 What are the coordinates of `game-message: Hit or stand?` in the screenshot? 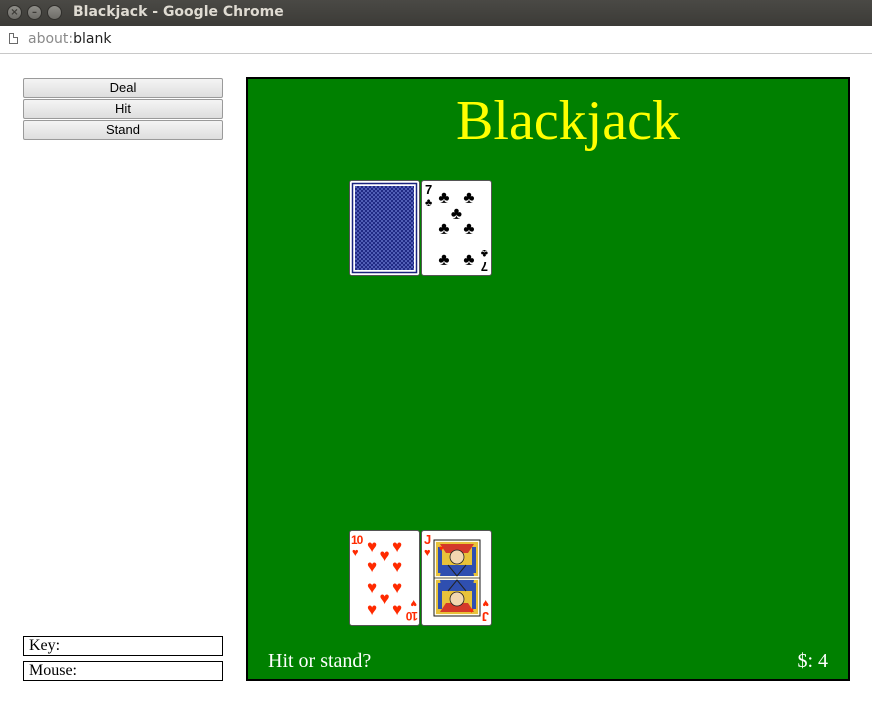 It's located at (320, 661).